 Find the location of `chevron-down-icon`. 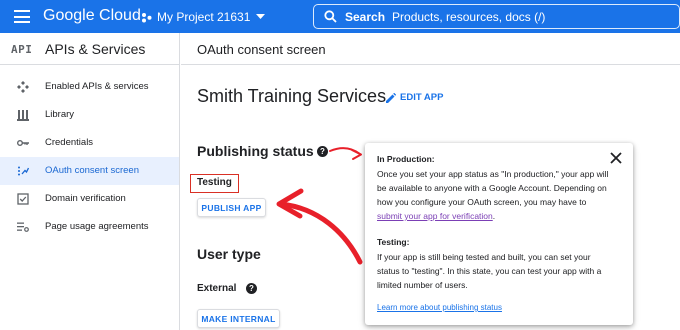

chevron-down-icon is located at coordinates (261, 16).